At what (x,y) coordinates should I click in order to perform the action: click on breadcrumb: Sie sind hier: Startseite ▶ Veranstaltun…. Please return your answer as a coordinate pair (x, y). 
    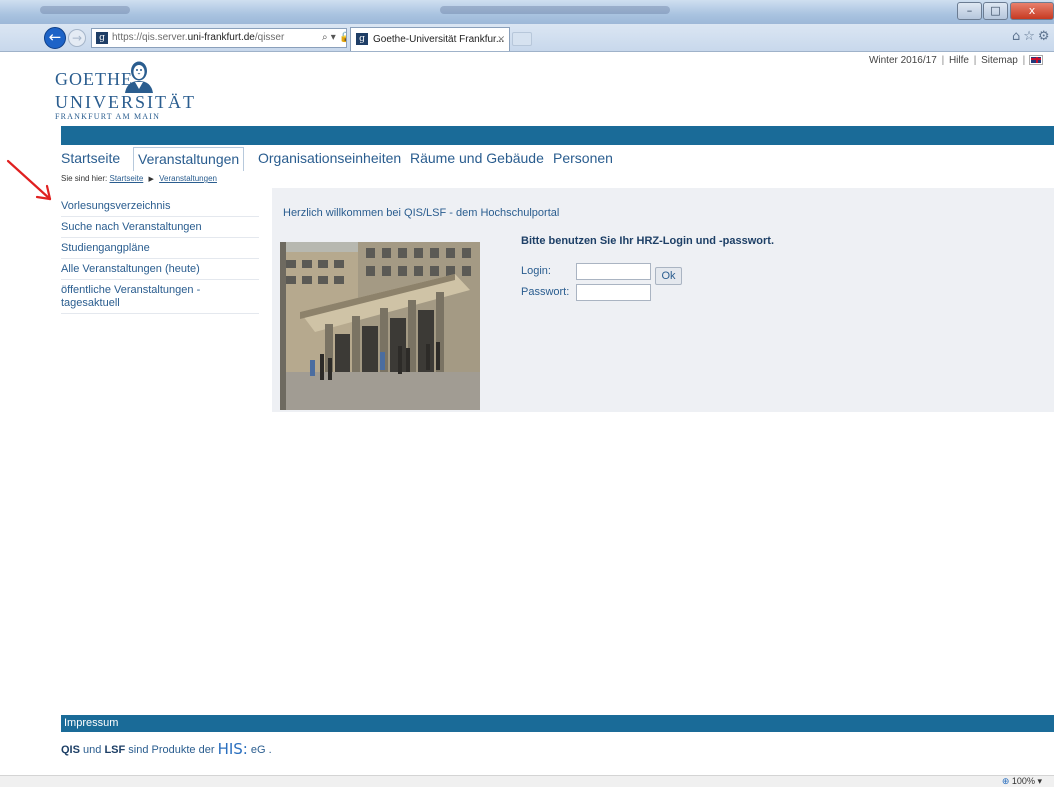
    Looking at the image, I should click on (139, 178).